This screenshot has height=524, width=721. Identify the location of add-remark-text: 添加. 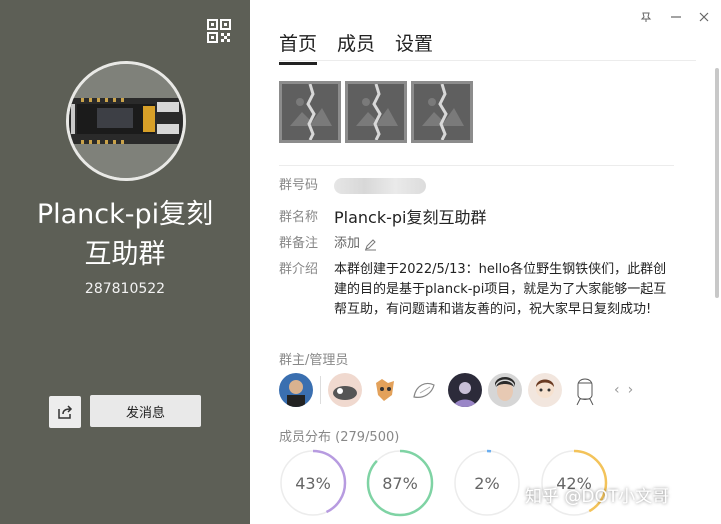
(347, 243).